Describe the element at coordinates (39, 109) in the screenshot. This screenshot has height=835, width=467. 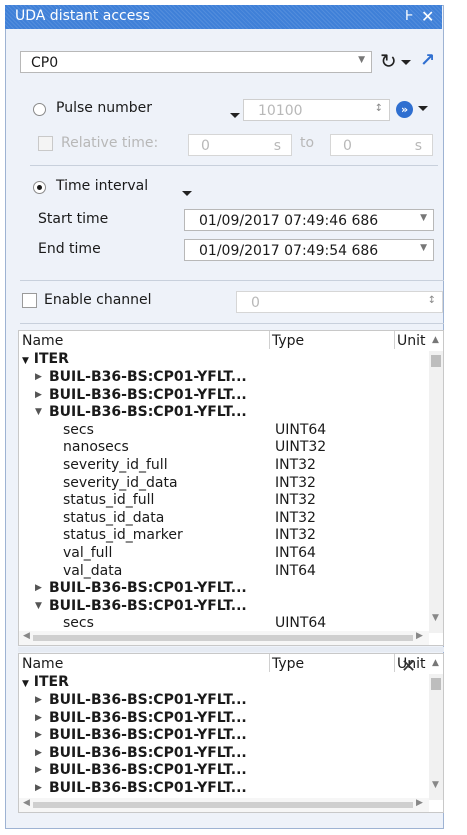
I see `pulse-number-radio` at that location.